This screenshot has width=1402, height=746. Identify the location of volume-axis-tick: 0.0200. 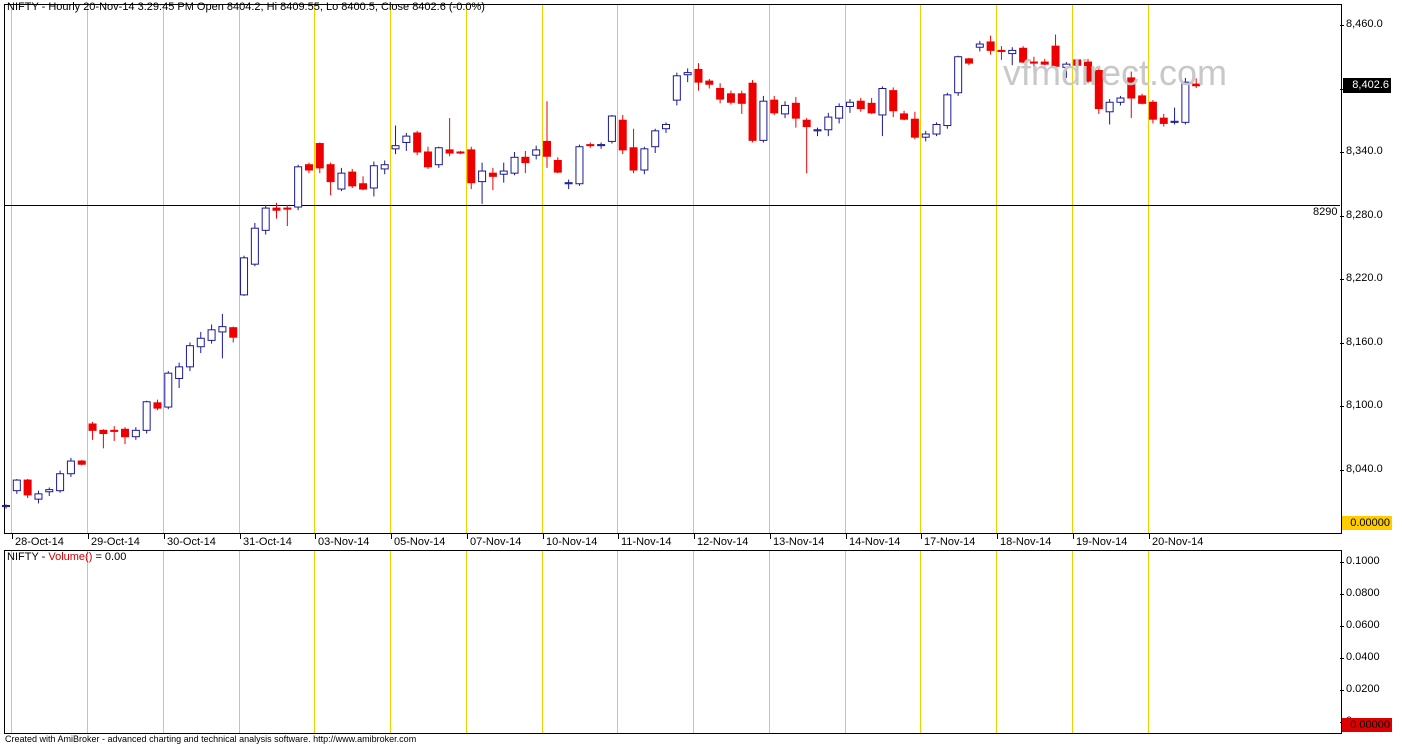
(1360, 689).